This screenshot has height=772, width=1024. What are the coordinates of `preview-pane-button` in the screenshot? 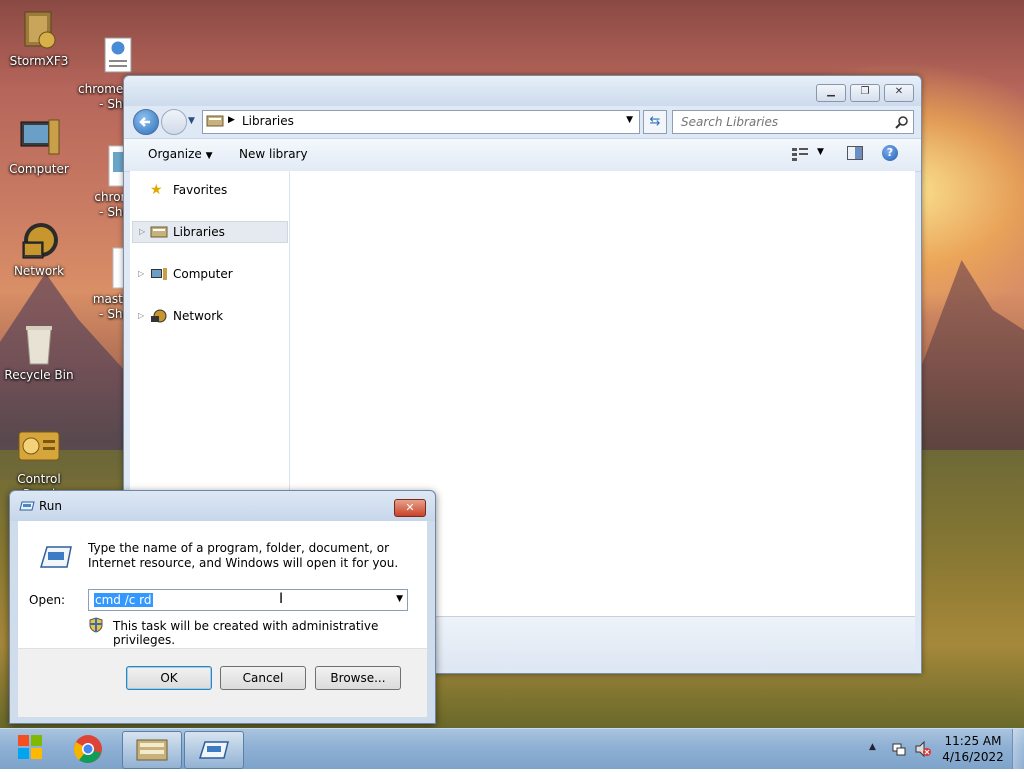 It's located at (855, 153).